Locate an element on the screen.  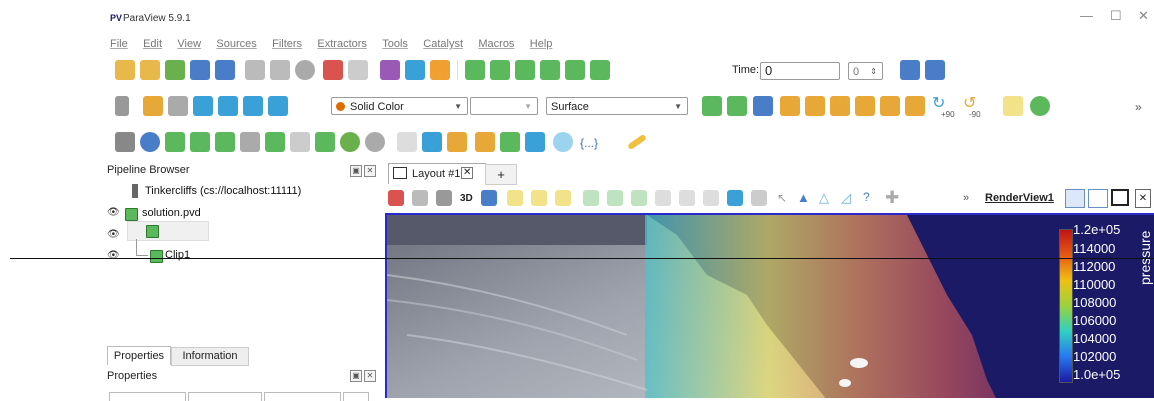
menu-sources: Sources is located at coordinates (236, 44).